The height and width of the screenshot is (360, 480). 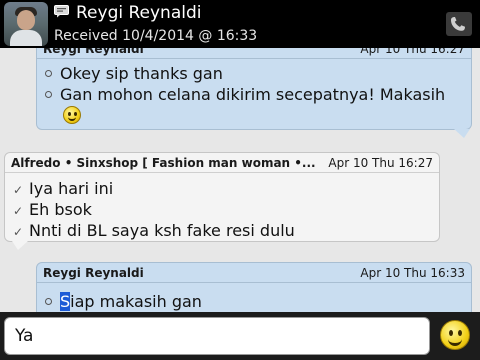 What do you see at coordinates (26, 38) in the screenshot?
I see `avatar-shirt` at bounding box center [26, 38].